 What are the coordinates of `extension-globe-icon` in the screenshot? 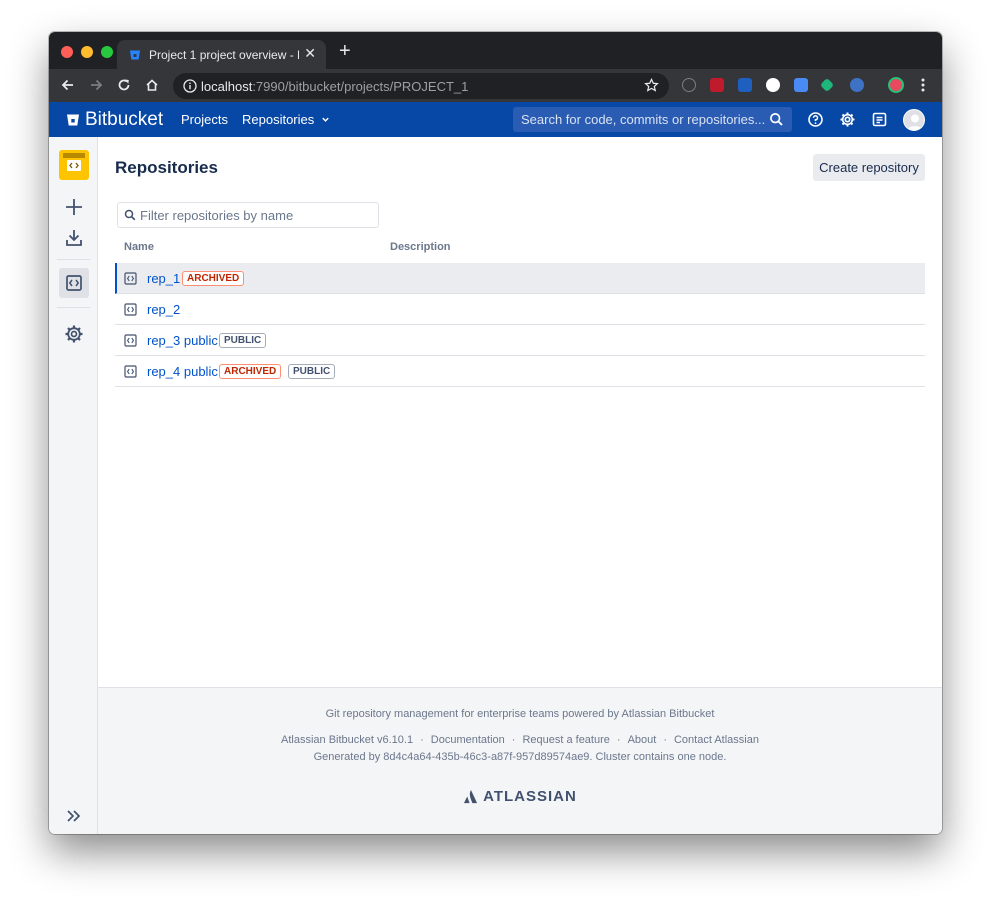 It's located at (857, 85).